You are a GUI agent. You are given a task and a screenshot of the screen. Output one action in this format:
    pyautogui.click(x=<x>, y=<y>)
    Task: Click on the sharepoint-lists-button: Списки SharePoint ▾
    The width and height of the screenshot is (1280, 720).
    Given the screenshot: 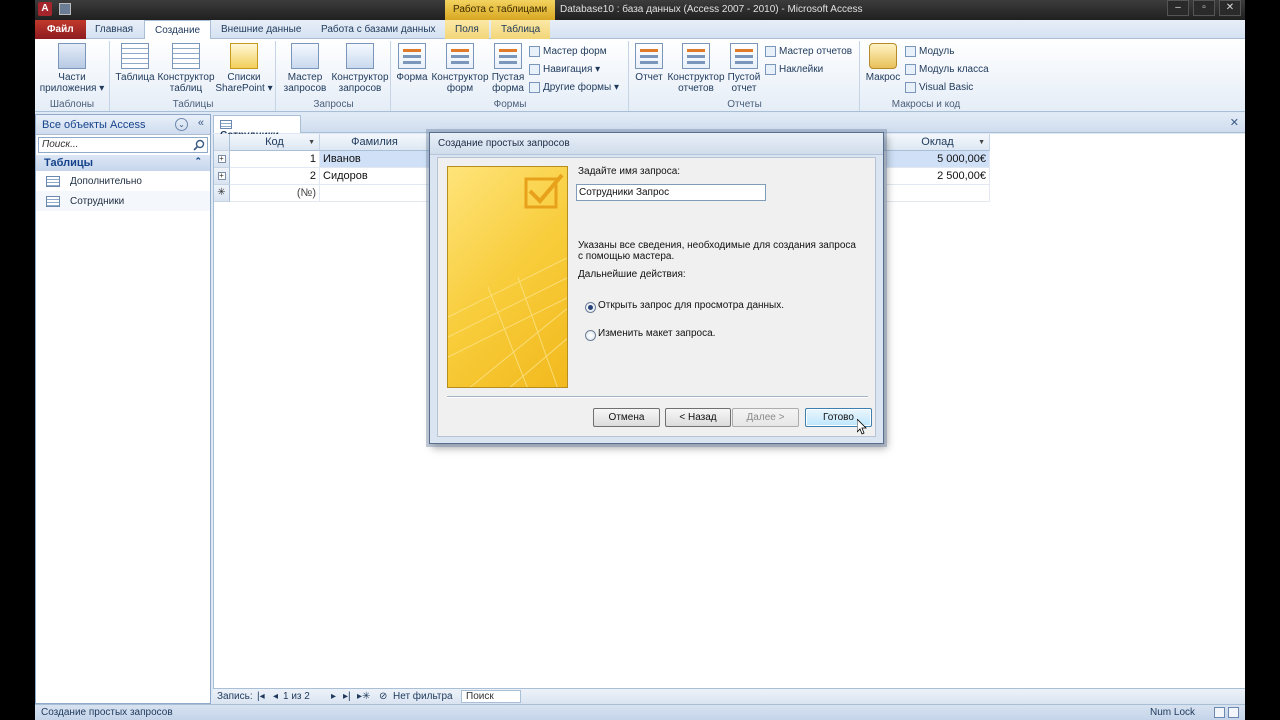 What is the action you would take?
    pyautogui.click(x=244, y=68)
    